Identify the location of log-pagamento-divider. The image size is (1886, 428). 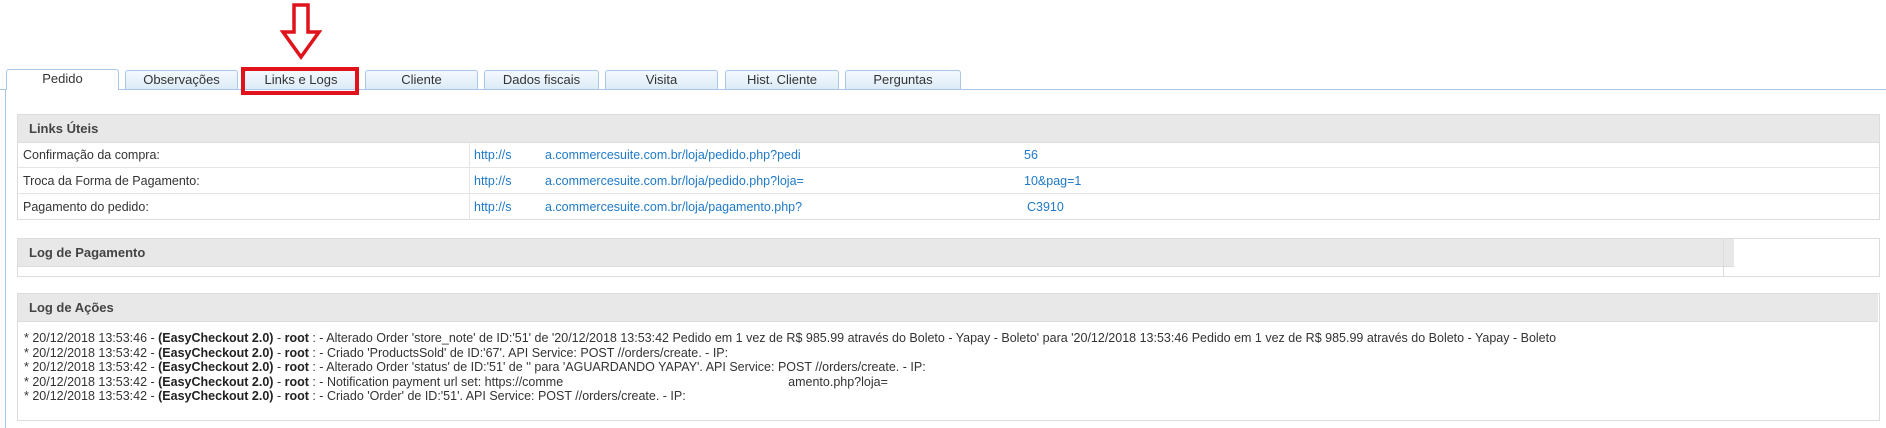
(1723, 257).